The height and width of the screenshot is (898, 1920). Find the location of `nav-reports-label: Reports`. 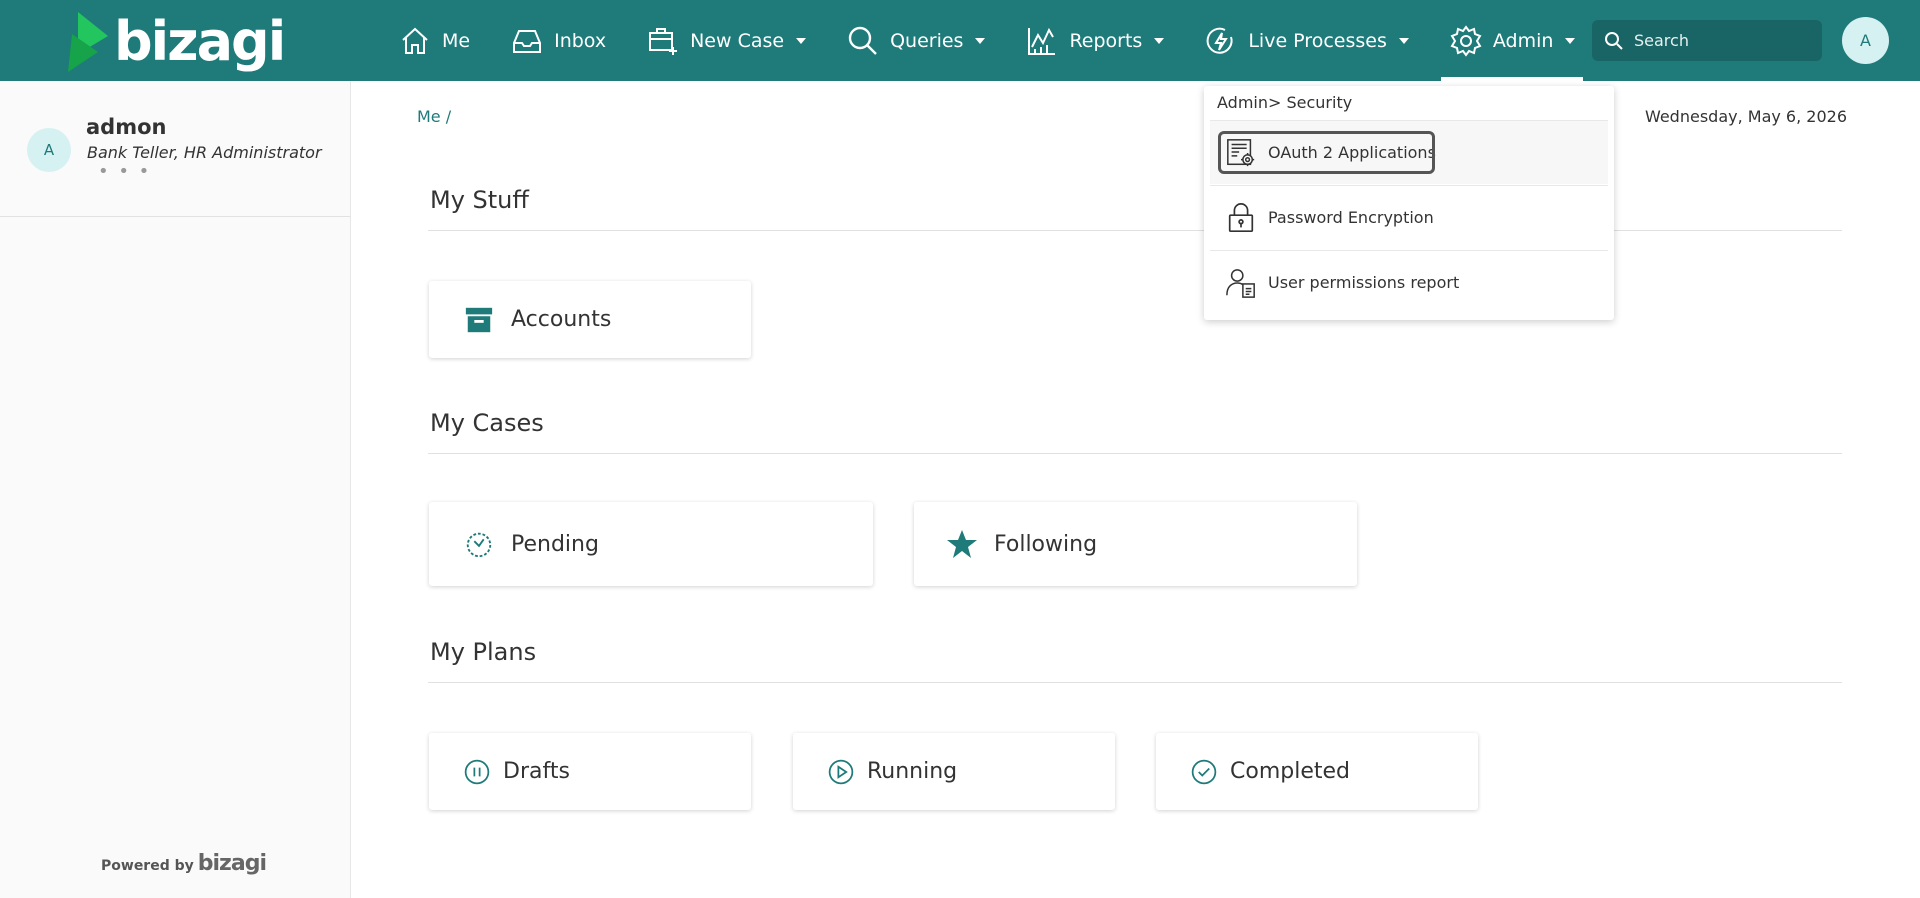

nav-reports-label: Reports is located at coordinates (1106, 40).